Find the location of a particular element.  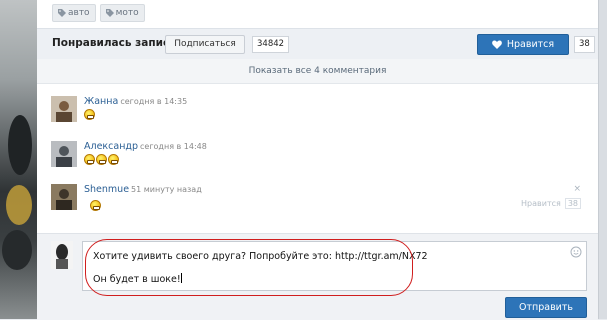

page-scroll-edge is located at coordinates (602, 159).